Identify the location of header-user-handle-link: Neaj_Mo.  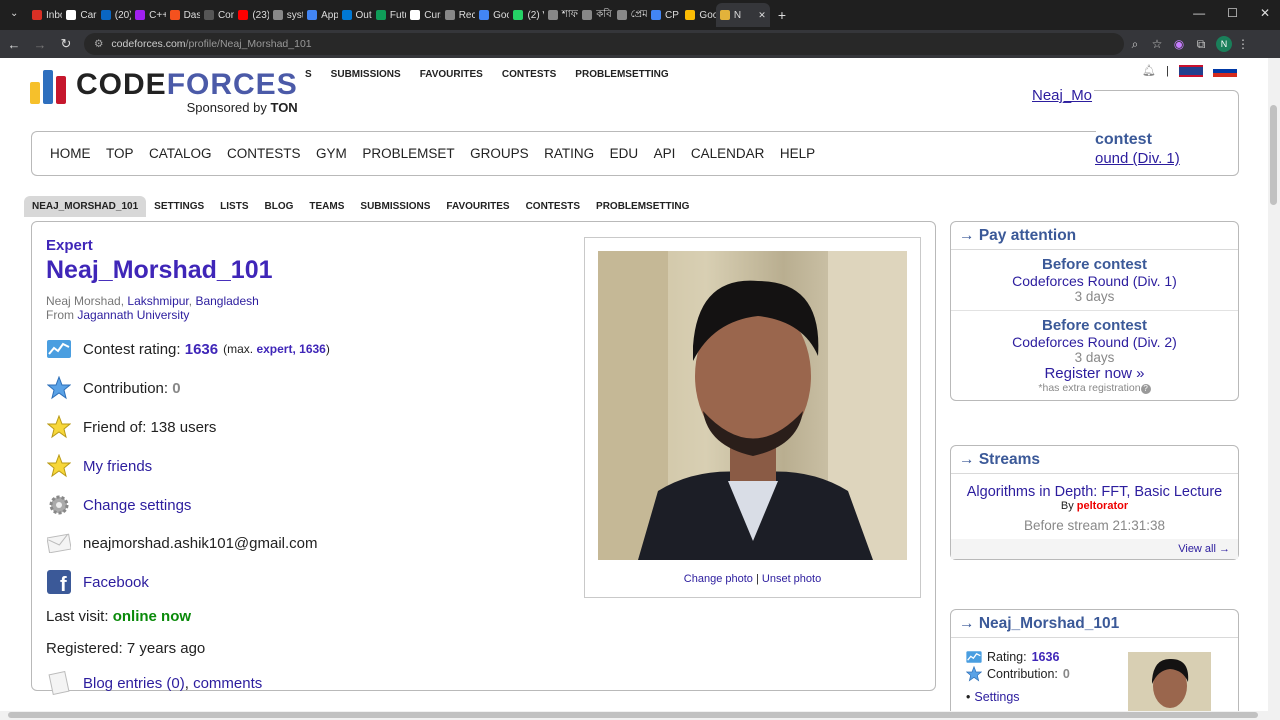
(1062, 95).